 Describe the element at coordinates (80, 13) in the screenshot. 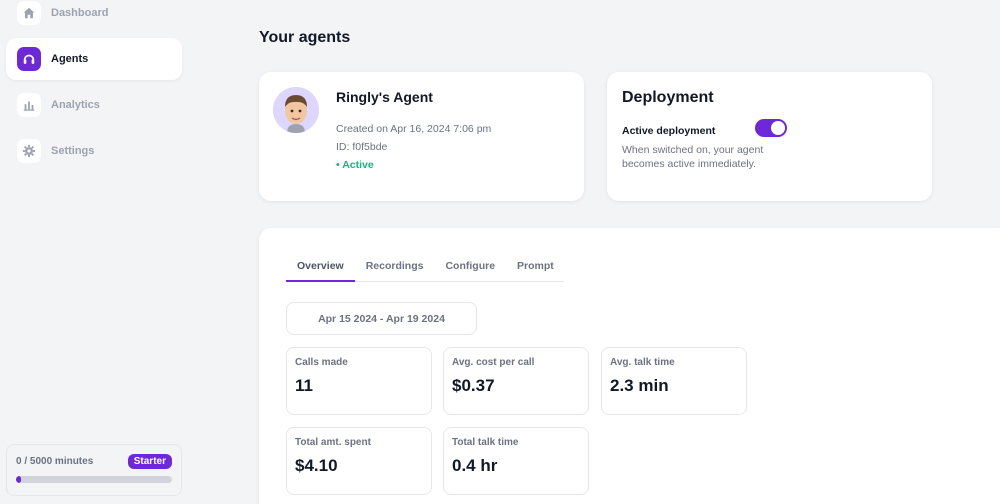

I see `sidebar-item-label: Dashboard` at that location.